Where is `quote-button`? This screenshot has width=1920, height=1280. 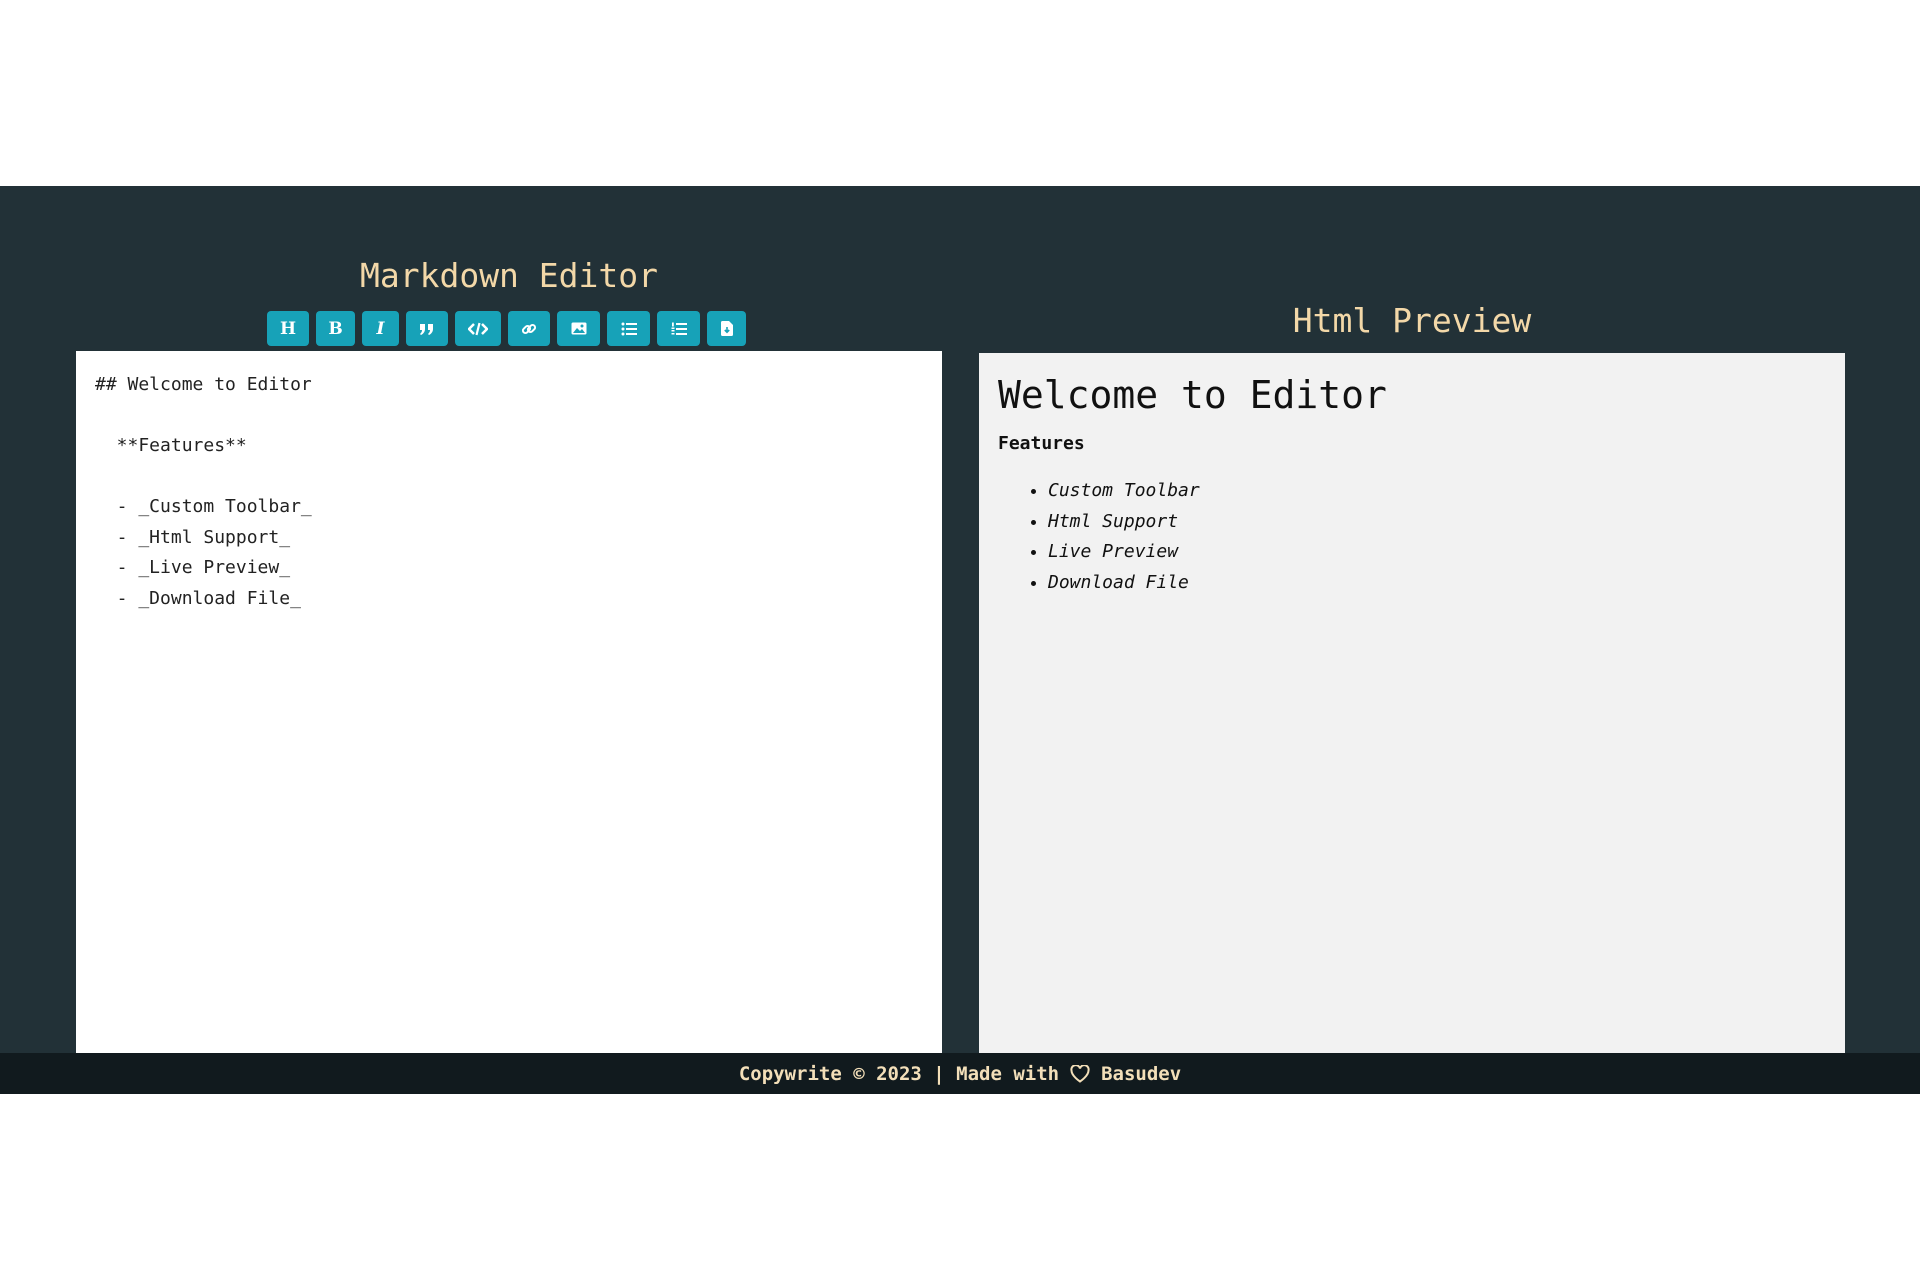 quote-button is located at coordinates (427, 328).